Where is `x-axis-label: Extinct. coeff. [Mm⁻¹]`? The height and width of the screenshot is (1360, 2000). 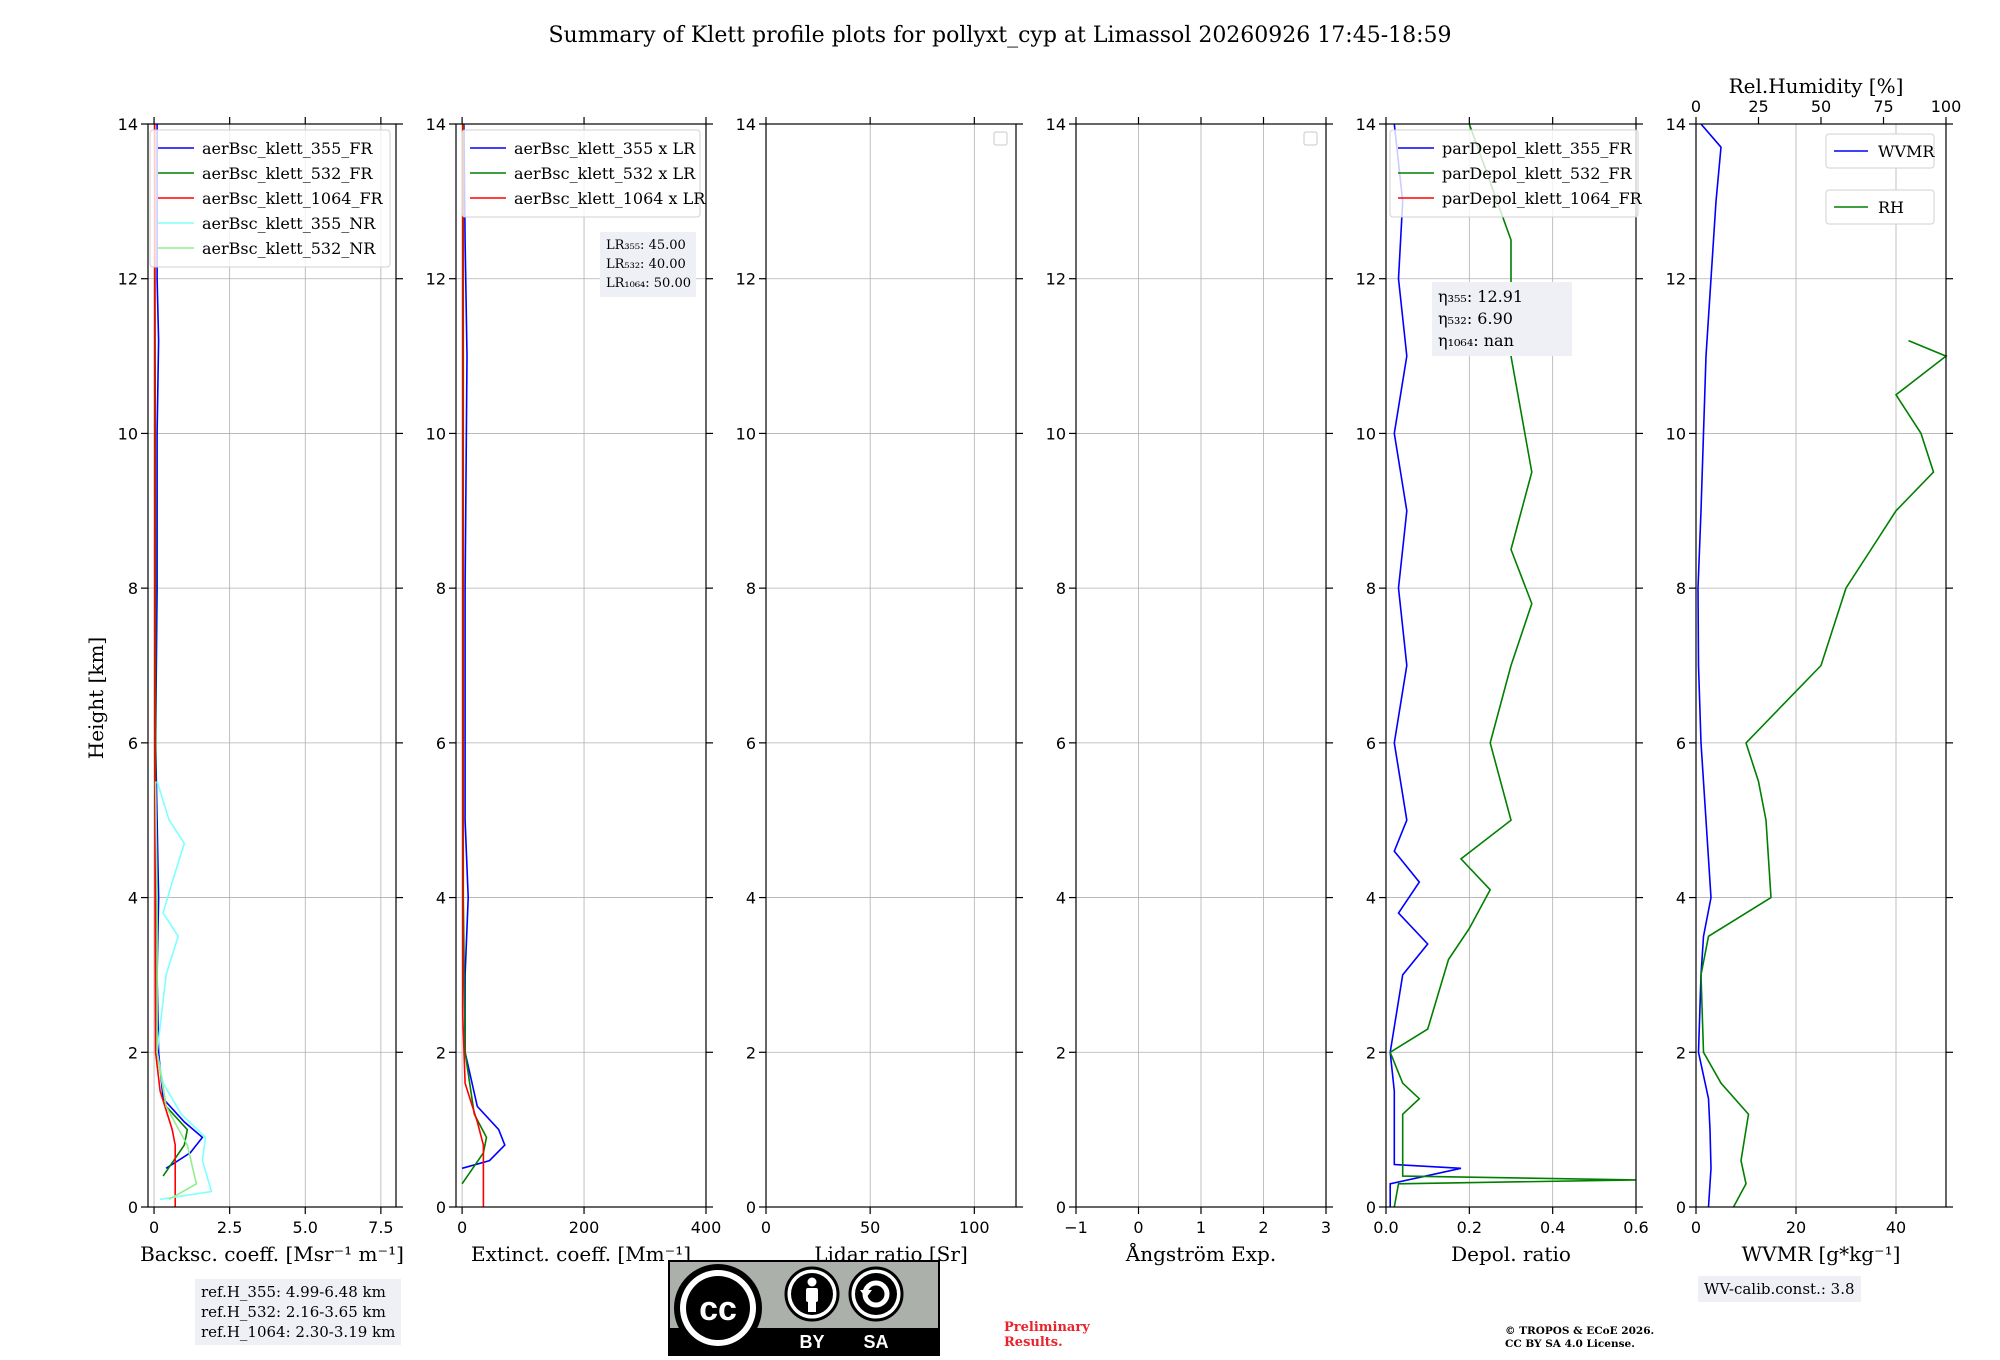 x-axis-label: Extinct. coeff. [Mm⁻¹] is located at coordinates (581, 1254).